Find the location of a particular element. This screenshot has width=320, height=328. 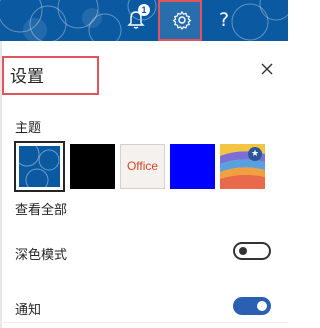

circle-pattern is located at coordinates (39, 166).